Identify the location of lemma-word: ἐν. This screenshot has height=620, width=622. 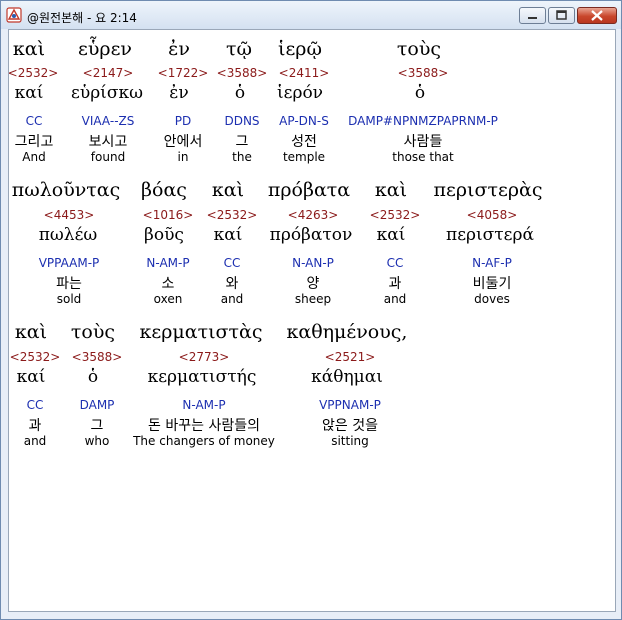
(179, 93).